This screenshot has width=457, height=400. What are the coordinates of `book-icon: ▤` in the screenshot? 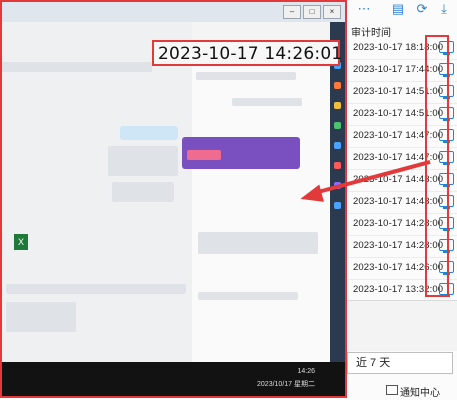 It's located at (398, 9).